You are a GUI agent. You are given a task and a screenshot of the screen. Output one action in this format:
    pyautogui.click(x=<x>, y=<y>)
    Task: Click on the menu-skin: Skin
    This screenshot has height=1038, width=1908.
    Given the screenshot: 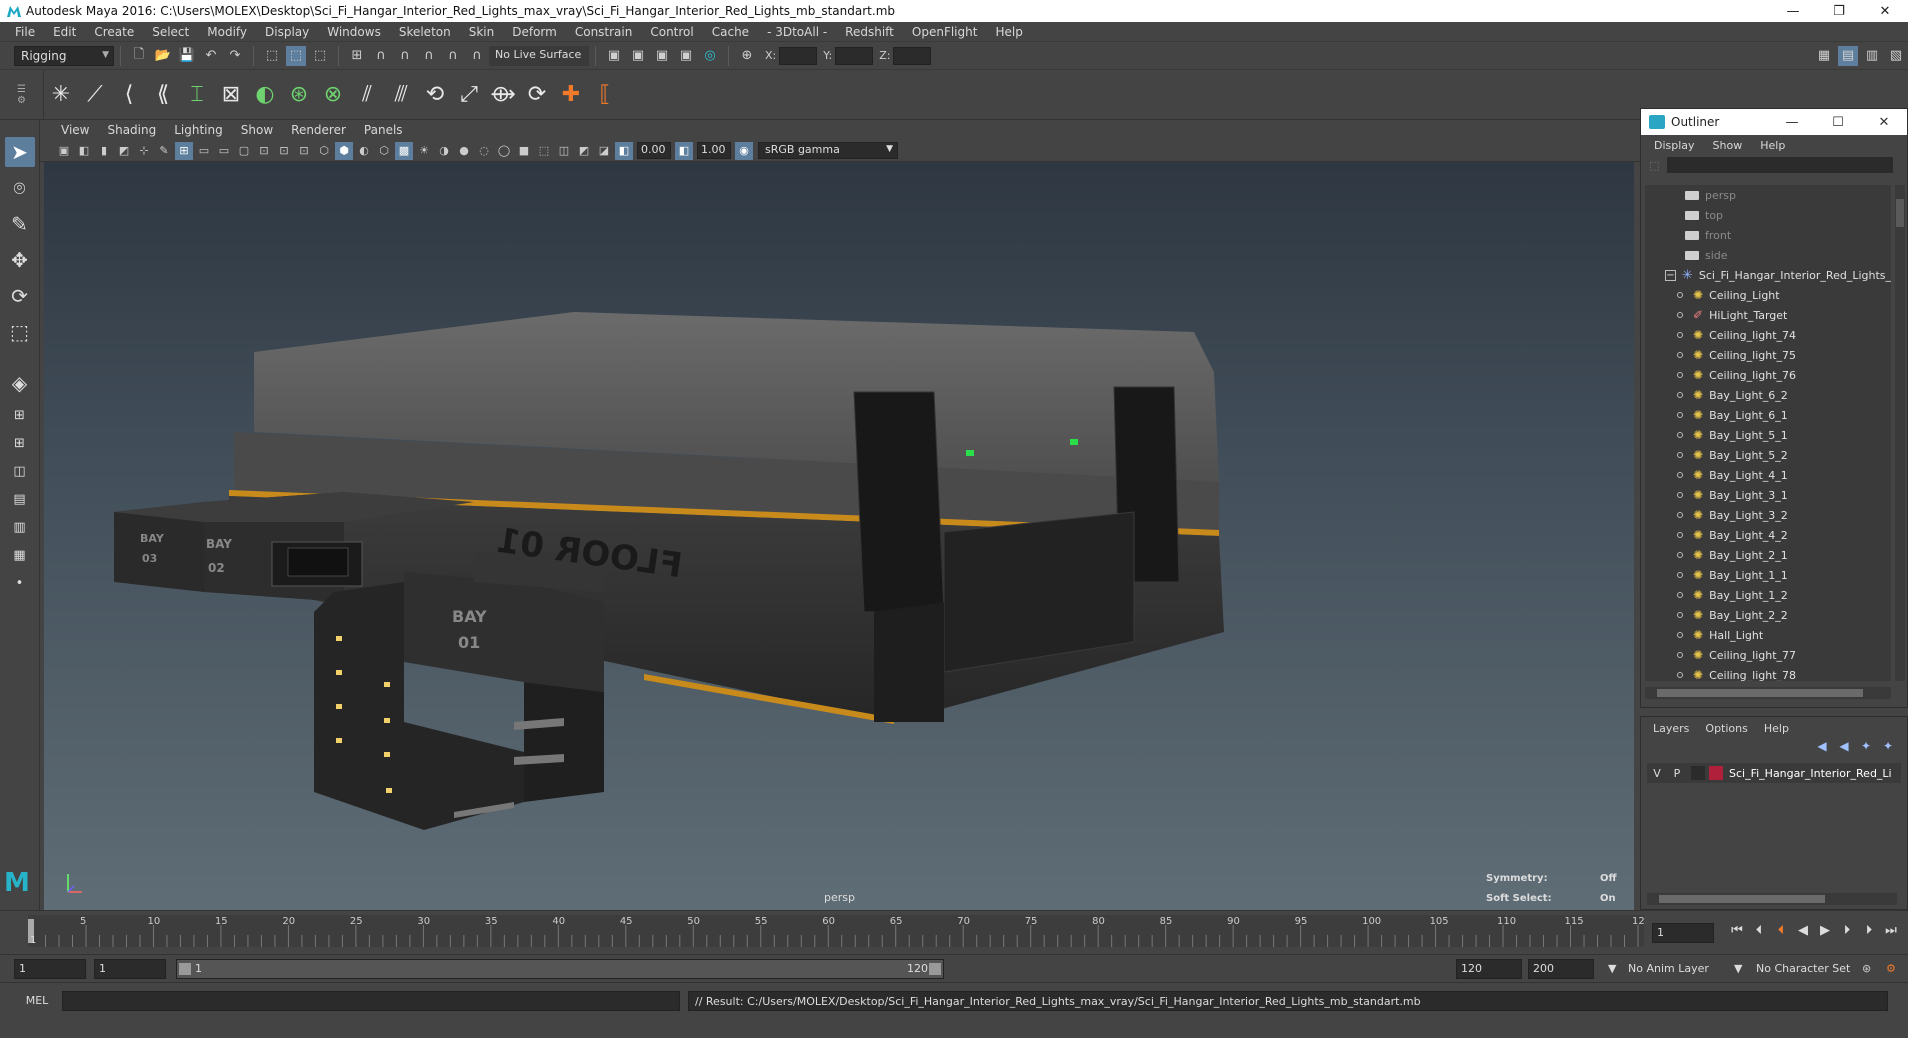 What is the action you would take?
    pyautogui.click(x=482, y=32)
    